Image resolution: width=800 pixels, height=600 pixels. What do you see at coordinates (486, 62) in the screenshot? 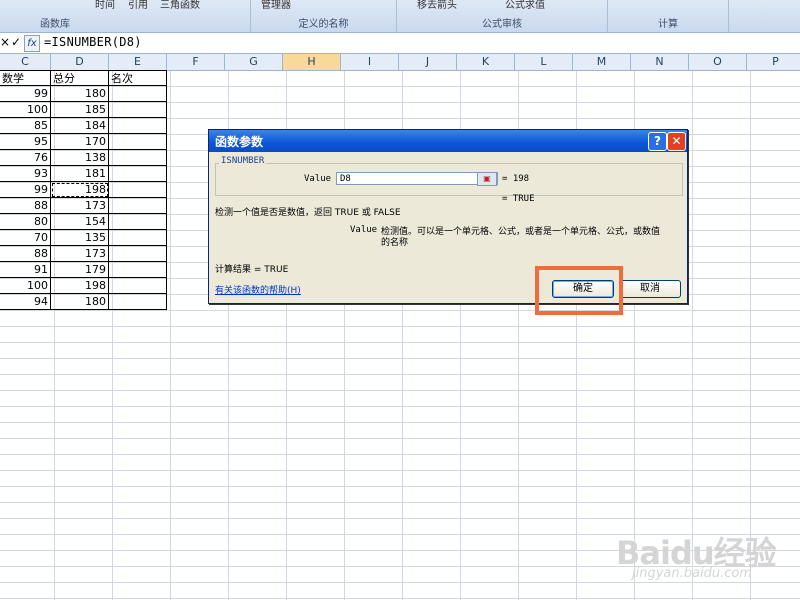
I see `column-header-k: K` at bounding box center [486, 62].